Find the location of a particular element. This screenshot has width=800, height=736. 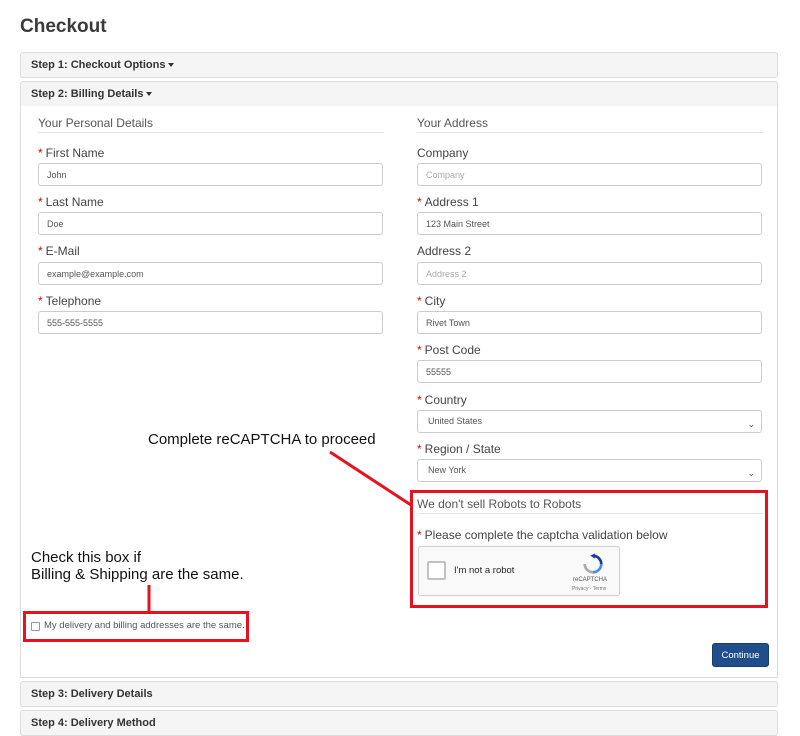

checkbox-highlight-box is located at coordinates (136, 626).